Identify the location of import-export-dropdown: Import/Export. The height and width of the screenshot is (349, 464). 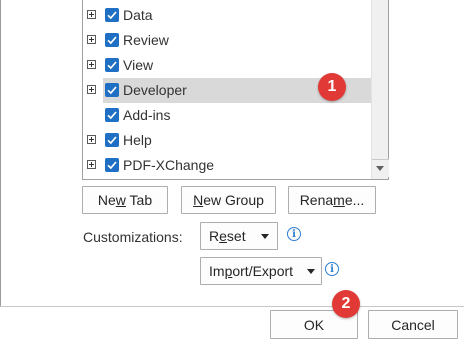
(261, 271).